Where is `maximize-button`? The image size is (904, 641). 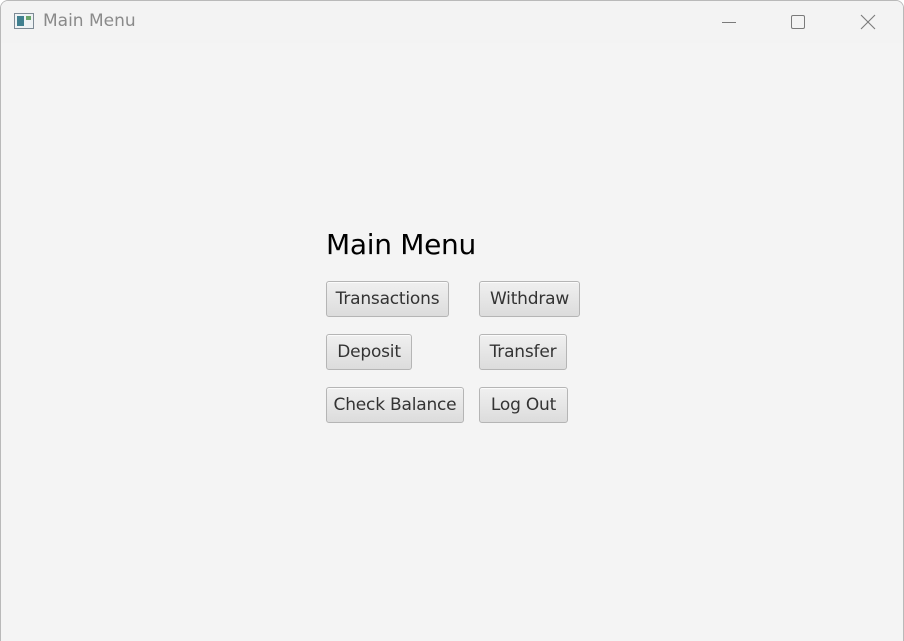
maximize-button is located at coordinates (798, 22).